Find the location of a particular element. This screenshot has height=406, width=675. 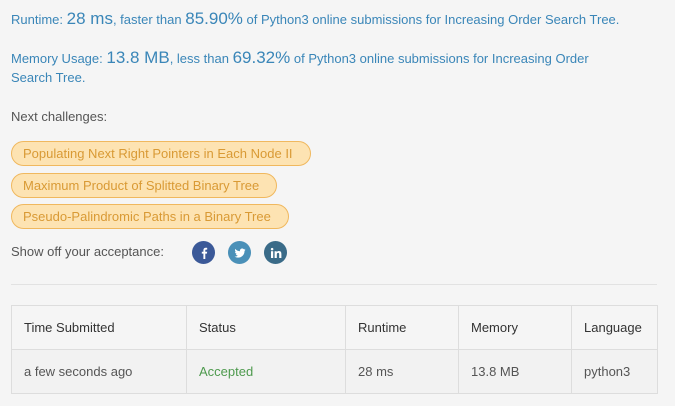

column-header-memory: Memory is located at coordinates (515, 327).